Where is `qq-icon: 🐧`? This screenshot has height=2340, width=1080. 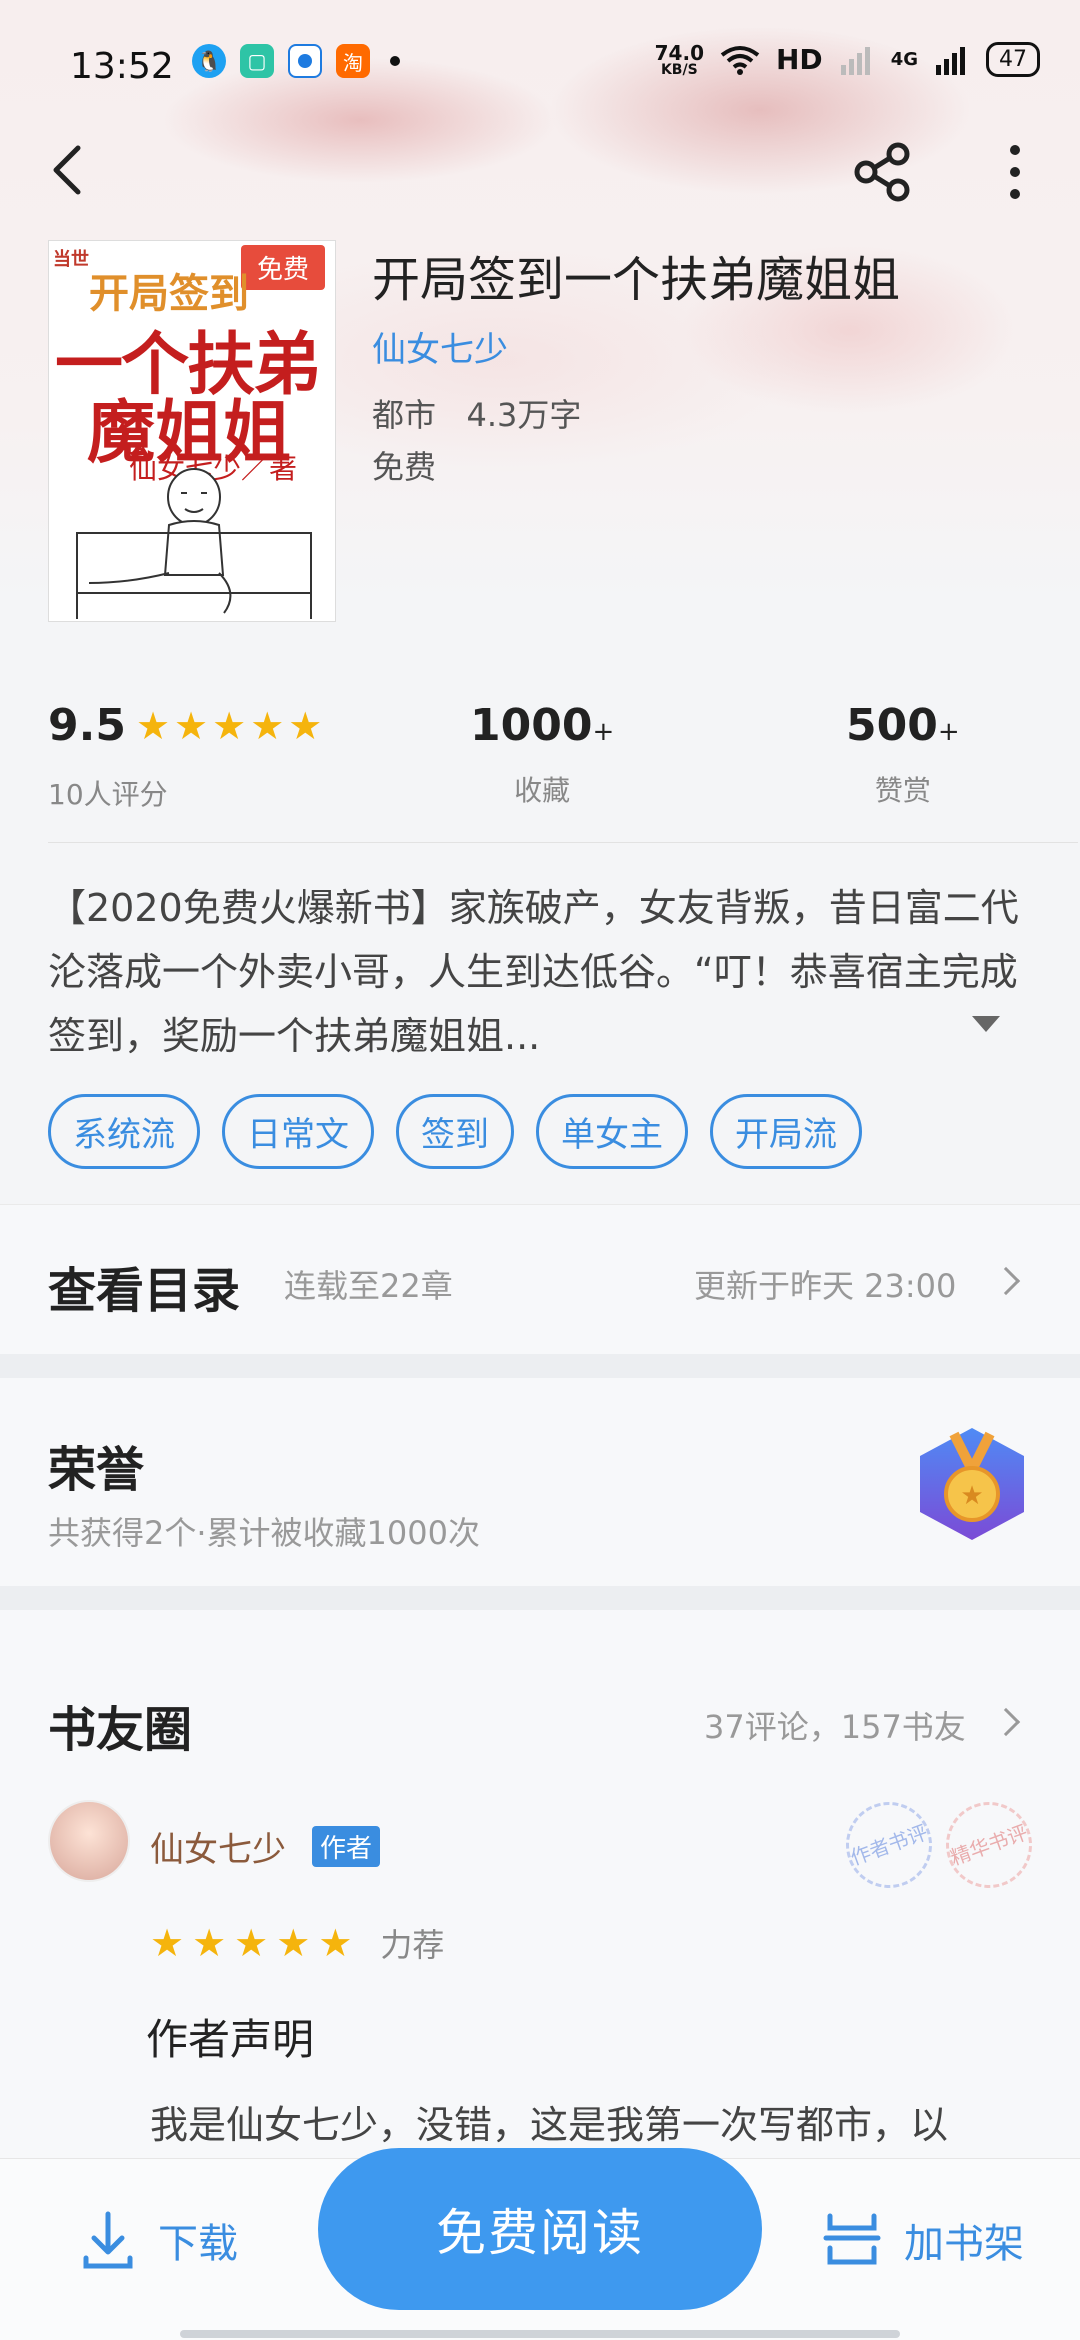 qq-icon: 🐧 is located at coordinates (209, 61).